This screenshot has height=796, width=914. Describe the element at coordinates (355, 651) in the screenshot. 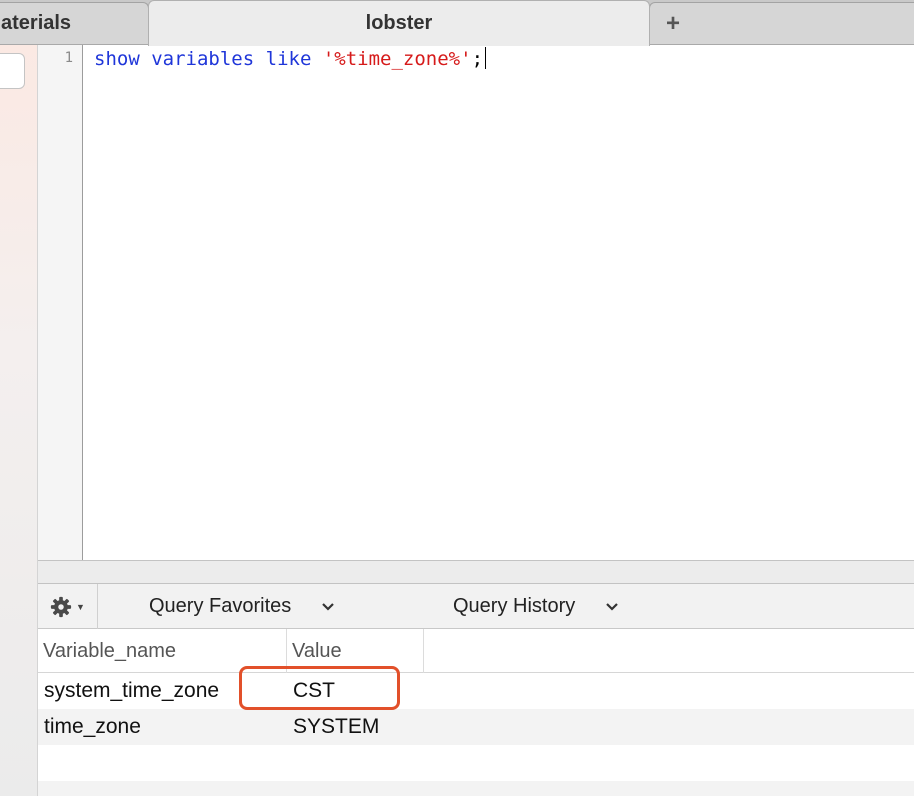

I see `column-header-value: Value` at that location.